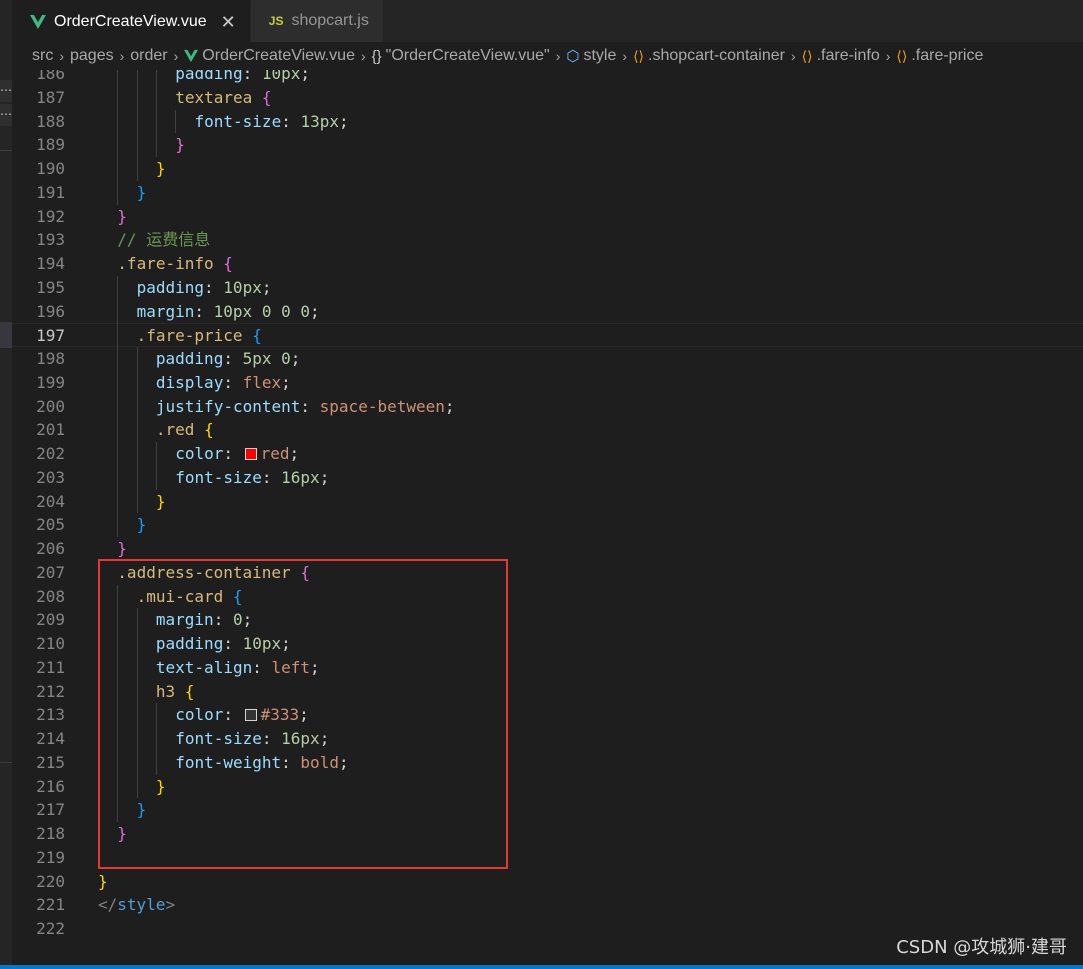 Image resolution: width=1083 pixels, height=969 pixels. I want to click on code-line: 209 margin: 0;, so click(547, 620).